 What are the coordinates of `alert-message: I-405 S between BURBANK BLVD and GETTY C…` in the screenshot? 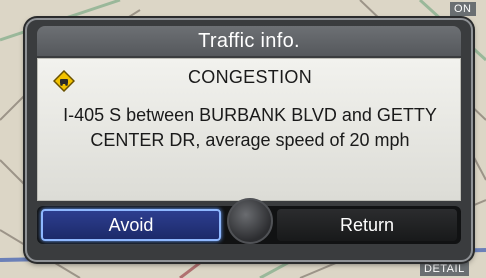 It's located at (250, 127).